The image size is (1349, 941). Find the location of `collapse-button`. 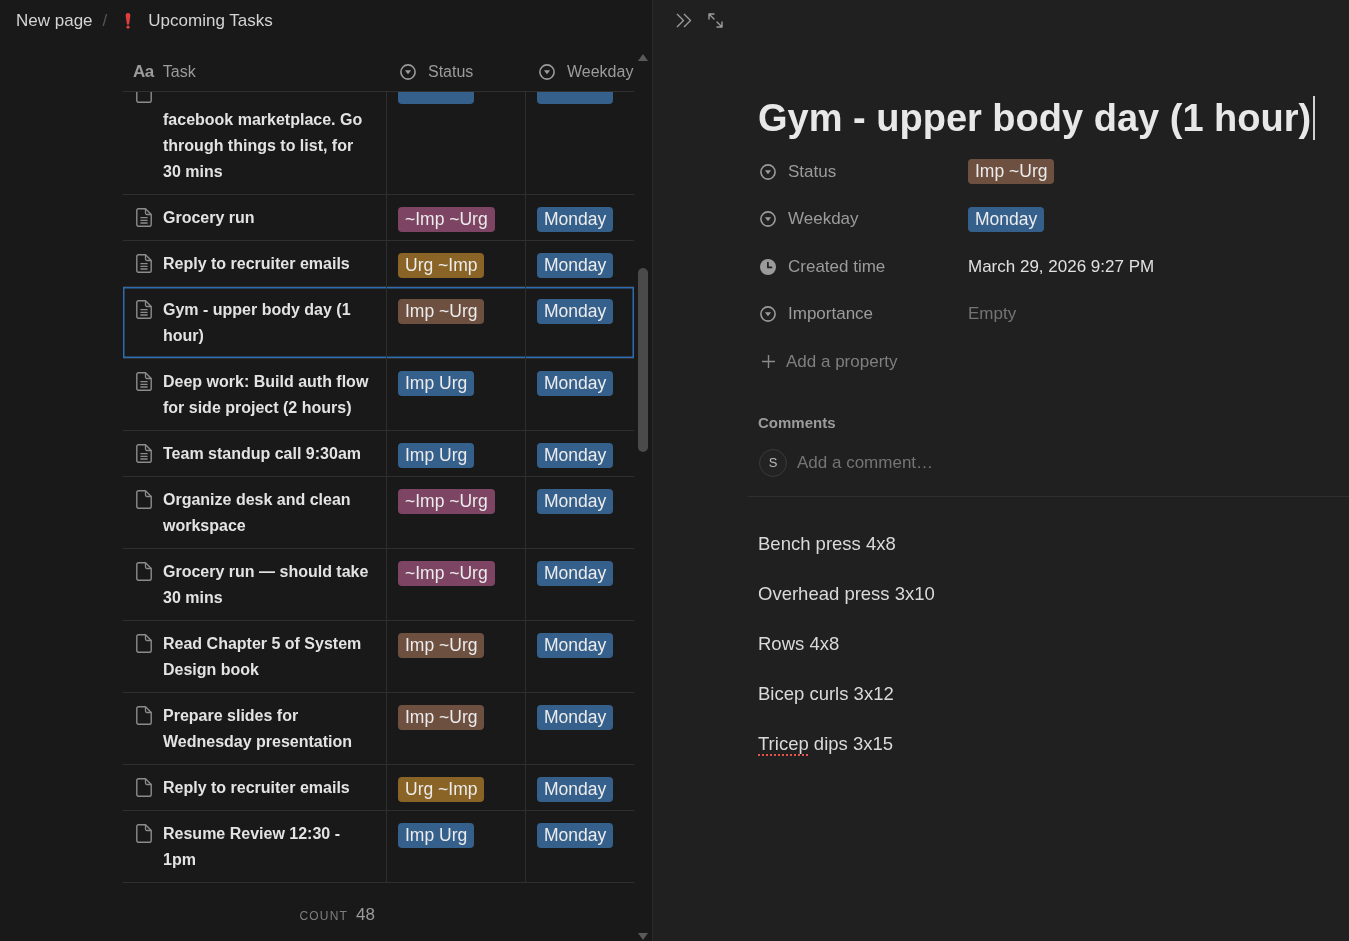

collapse-button is located at coordinates (684, 20).